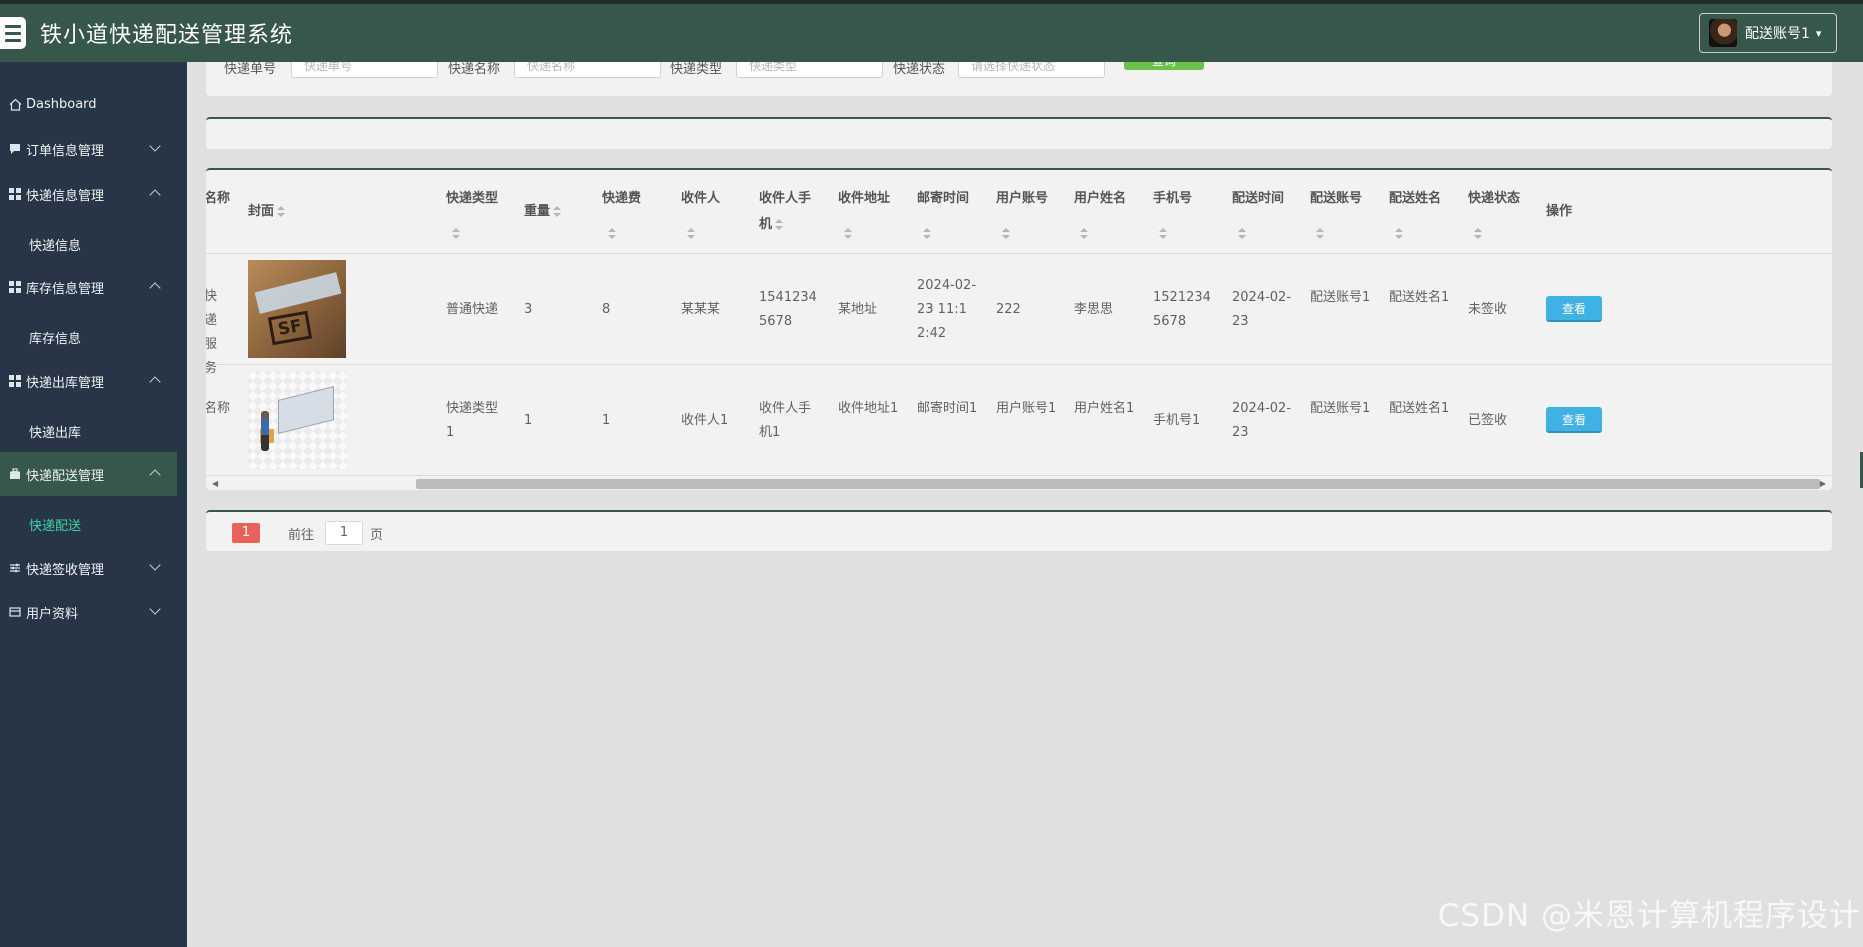 This screenshot has width=1863, height=947. I want to click on sidebar-item-signoff: 快递签收管理, so click(88, 568).